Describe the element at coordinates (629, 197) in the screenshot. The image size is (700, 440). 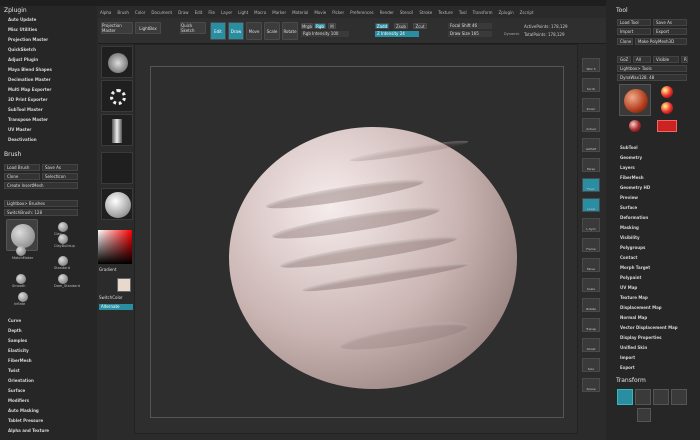
I see `tool-section-header: Preview` at that location.